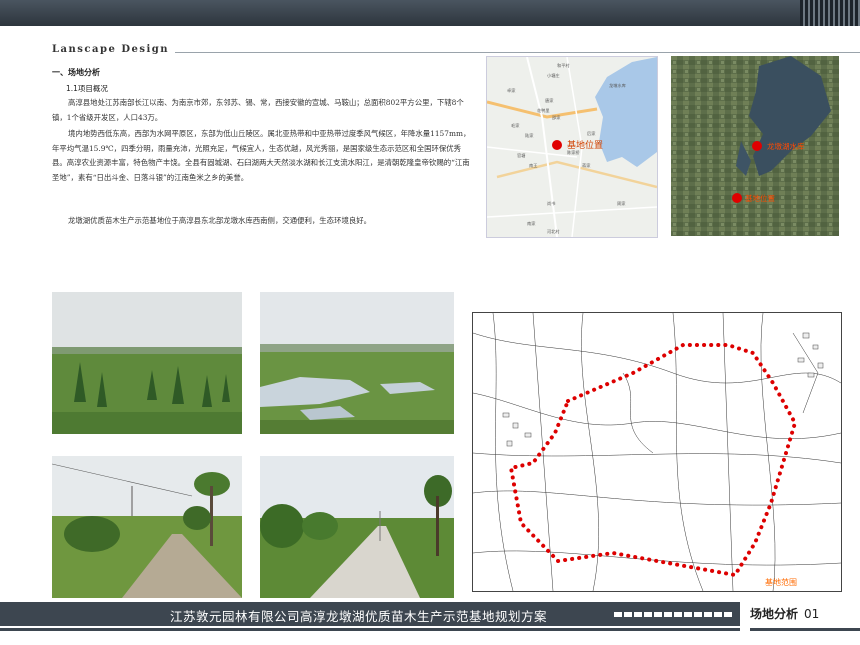 This screenshot has width=860, height=645. What do you see at coordinates (830, 13) in the screenshot?
I see `header-stripe-decoration` at bounding box center [830, 13].